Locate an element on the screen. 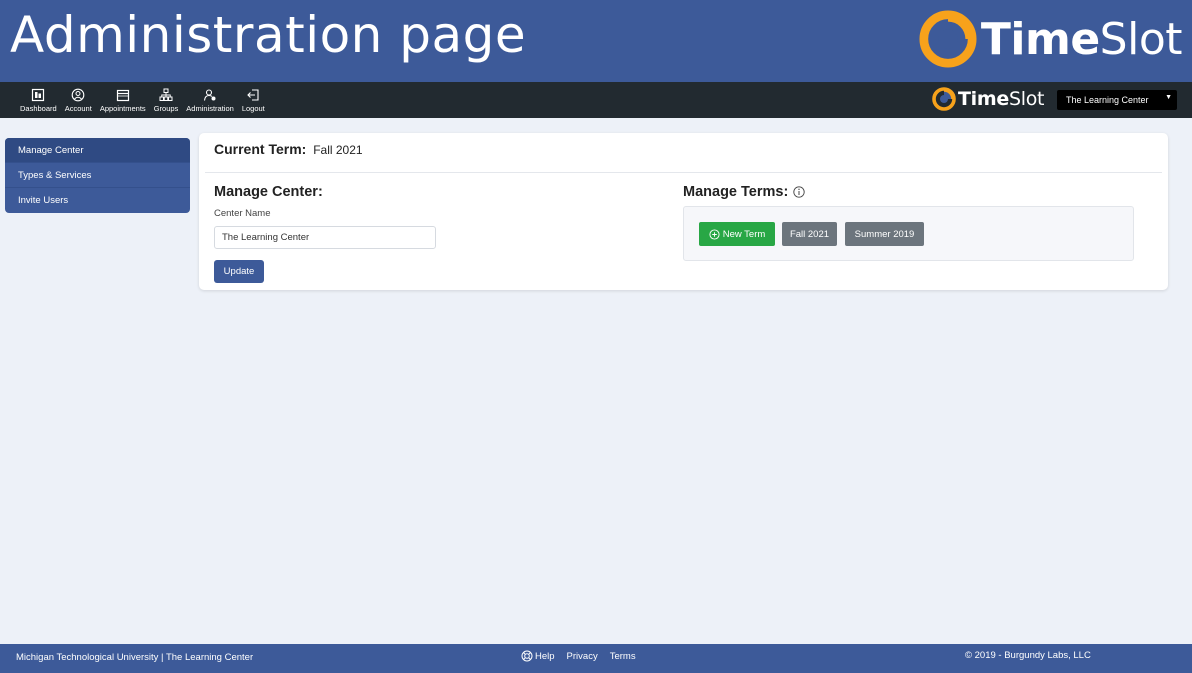  logout-icon is located at coordinates (253, 94).